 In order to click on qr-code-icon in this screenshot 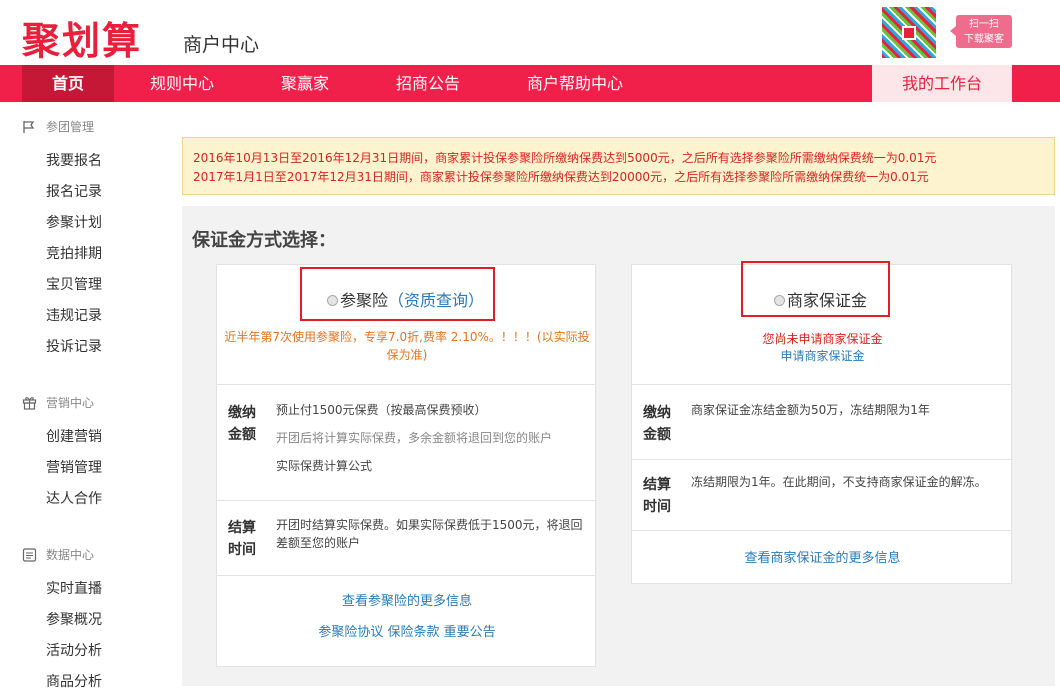, I will do `click(909, 32)`.